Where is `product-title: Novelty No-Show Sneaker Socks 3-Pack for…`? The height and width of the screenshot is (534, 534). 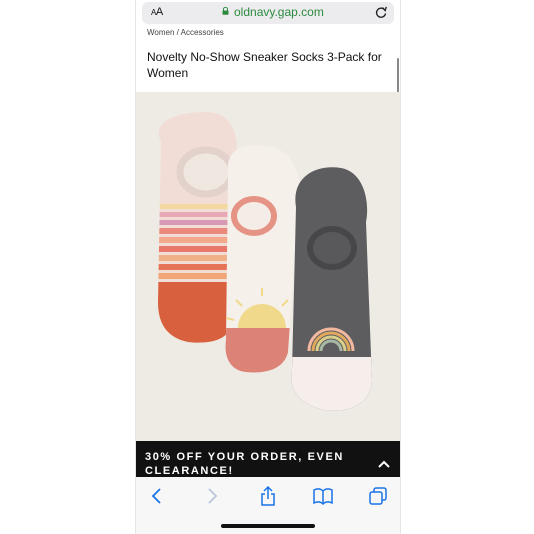
product-title: Novelty No-Show Sneaker Socks 3-Pack for… is located at coordinates (264, 65).